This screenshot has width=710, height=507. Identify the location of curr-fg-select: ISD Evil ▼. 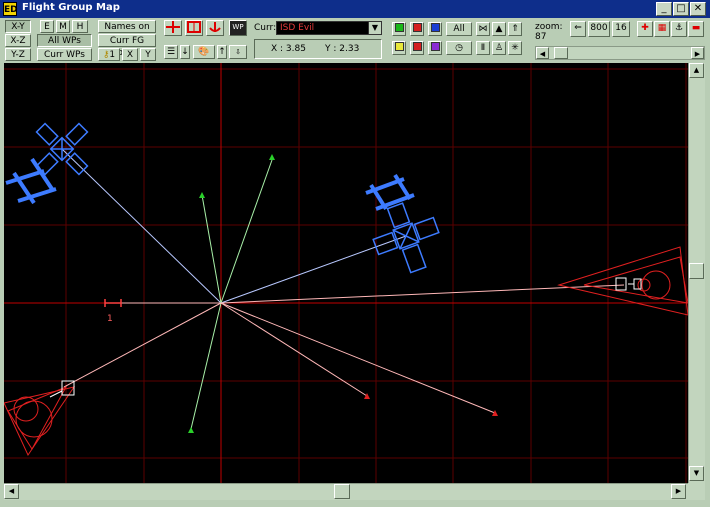
(329, 28).